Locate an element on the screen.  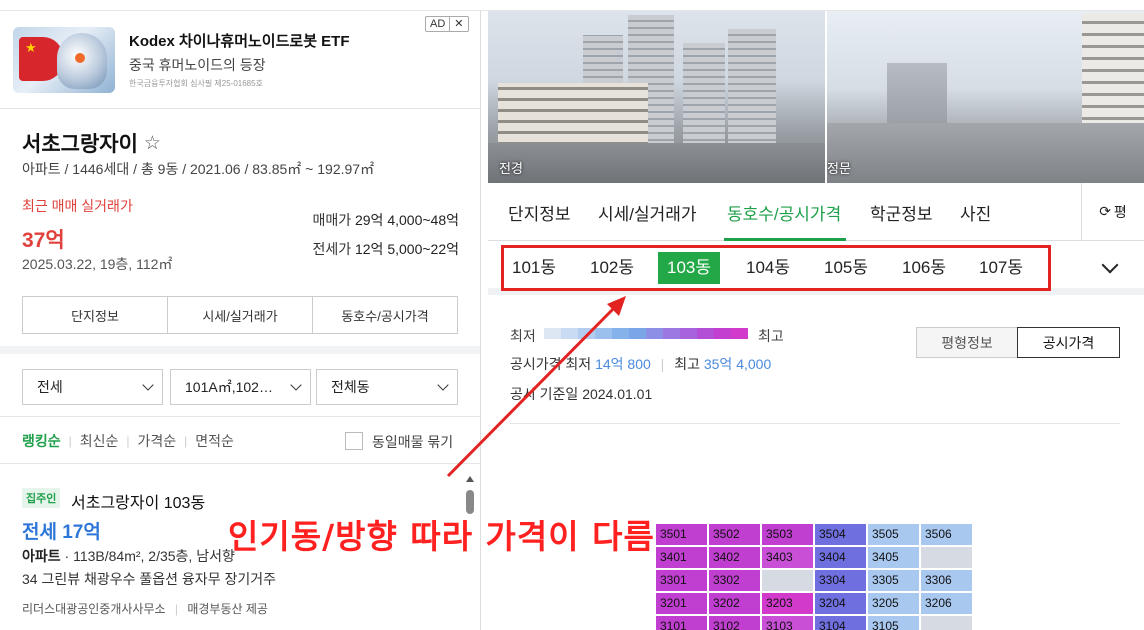
unit-cell: 3306 is located at coordinates (946, 580).